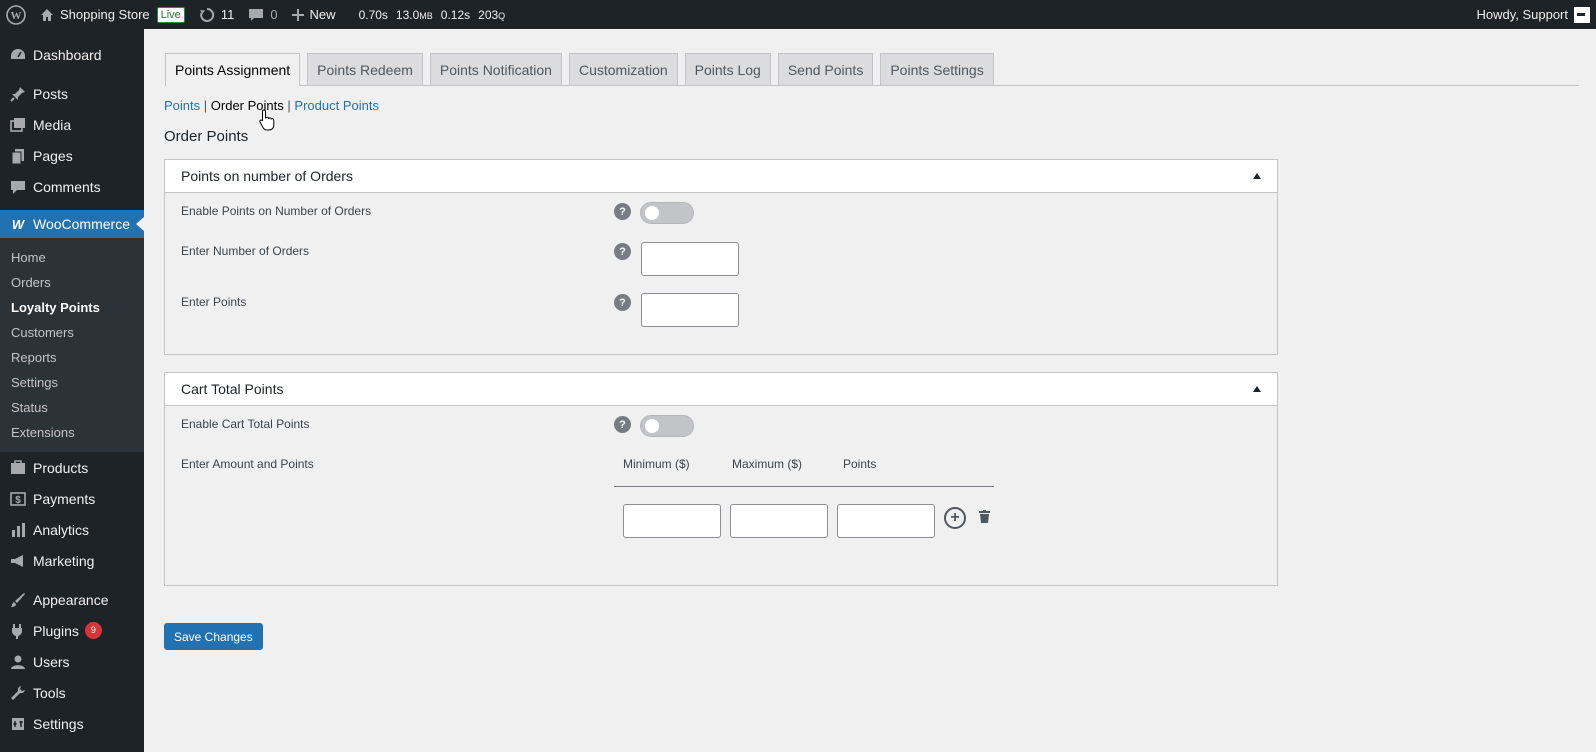 Image resolution: width=1596 pixels, height=752 pixels. I want to click on pin-icon, so click(18, 94).